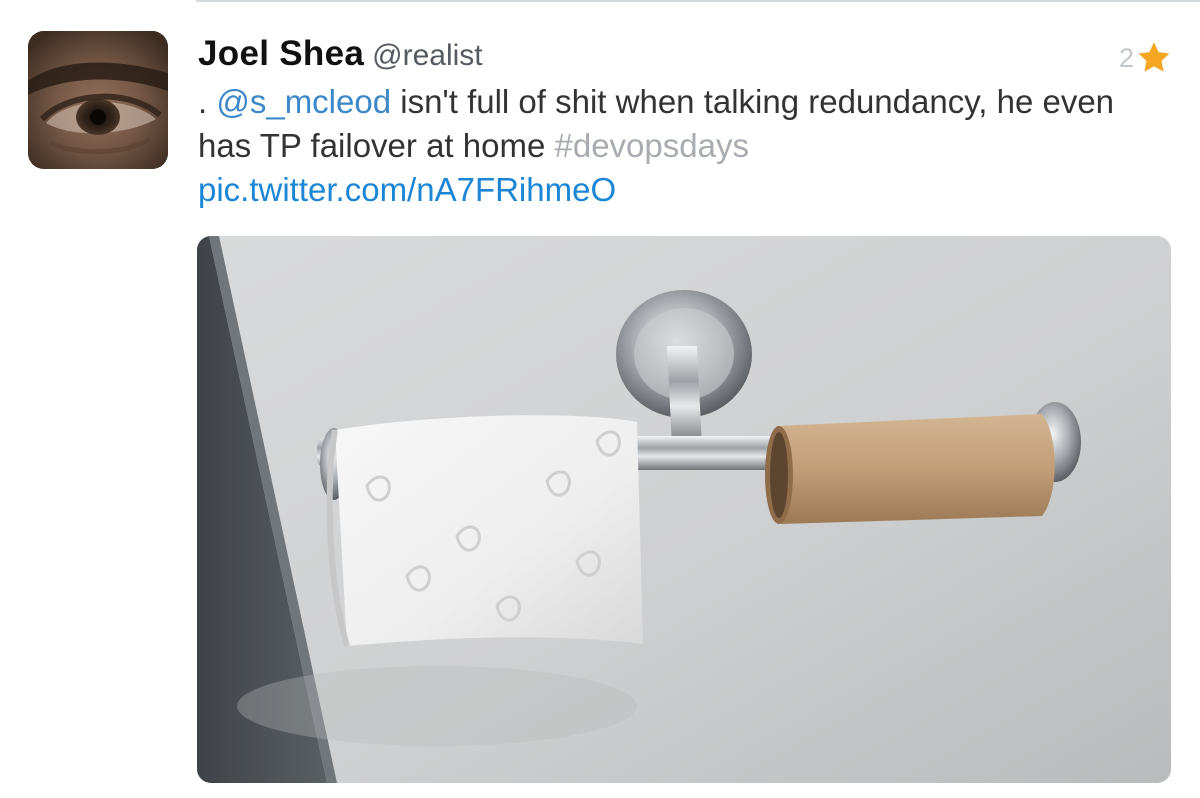  I want to click on text-prefix: ., so click(207, 101).